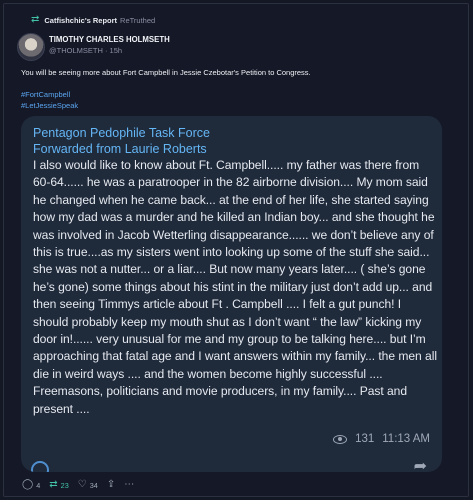  Describe the element at coordinates (49, 105) in the screenshot. I see `hashtag-letjessiespeak: #LetJessieSpeak` at that location.